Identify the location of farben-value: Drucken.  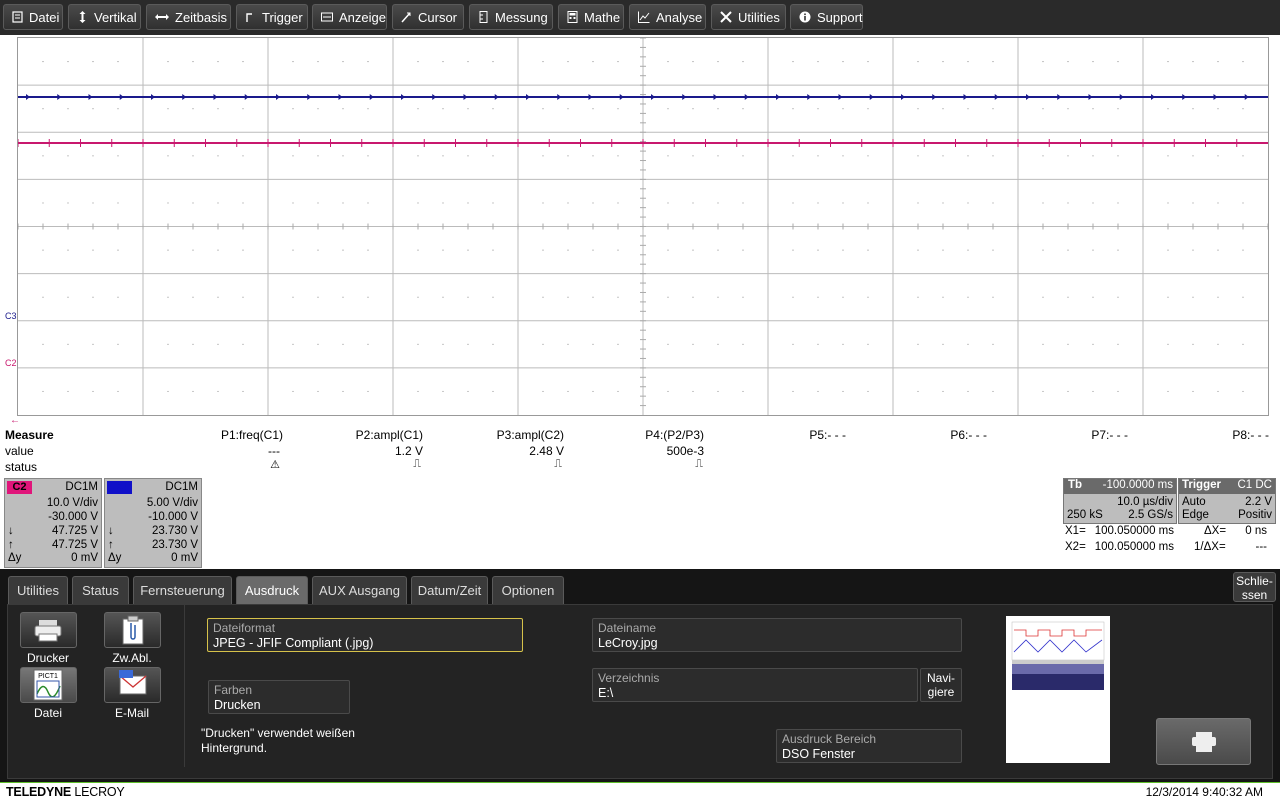
(237, 705).